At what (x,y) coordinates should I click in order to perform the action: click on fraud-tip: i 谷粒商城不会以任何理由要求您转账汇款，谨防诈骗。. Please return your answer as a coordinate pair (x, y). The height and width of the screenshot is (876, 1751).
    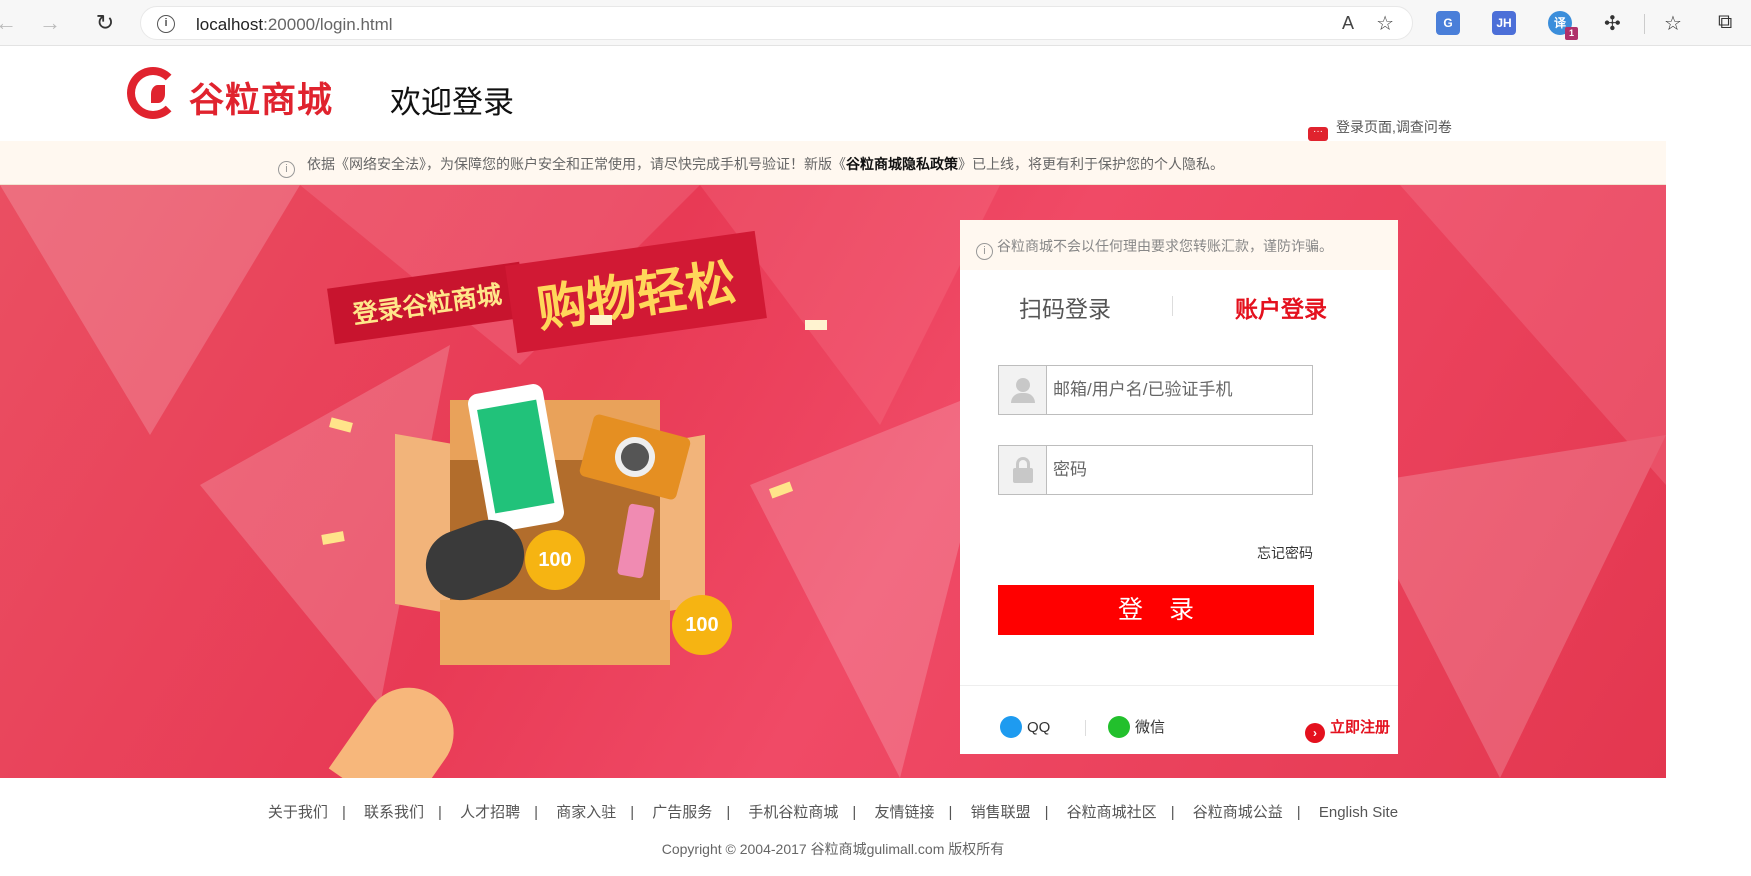
    Looking at the image, I should click on (1179, 245).